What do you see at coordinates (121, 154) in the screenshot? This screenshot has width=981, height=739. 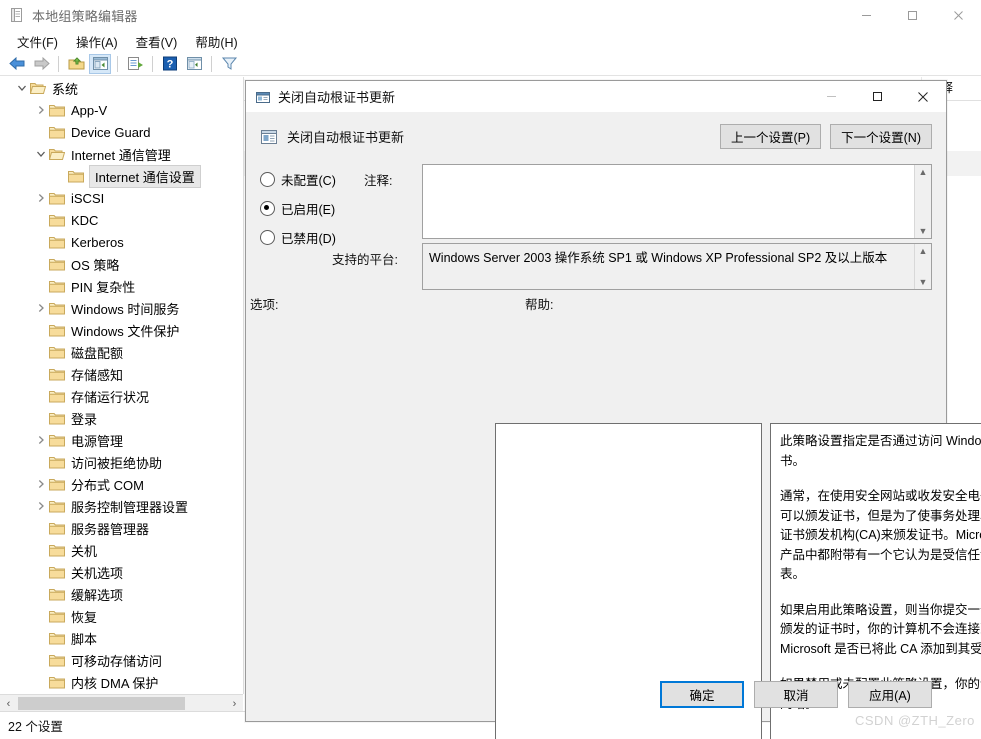 I see `tree-item: Internet 通信管理` at bounding box center [121, 154].